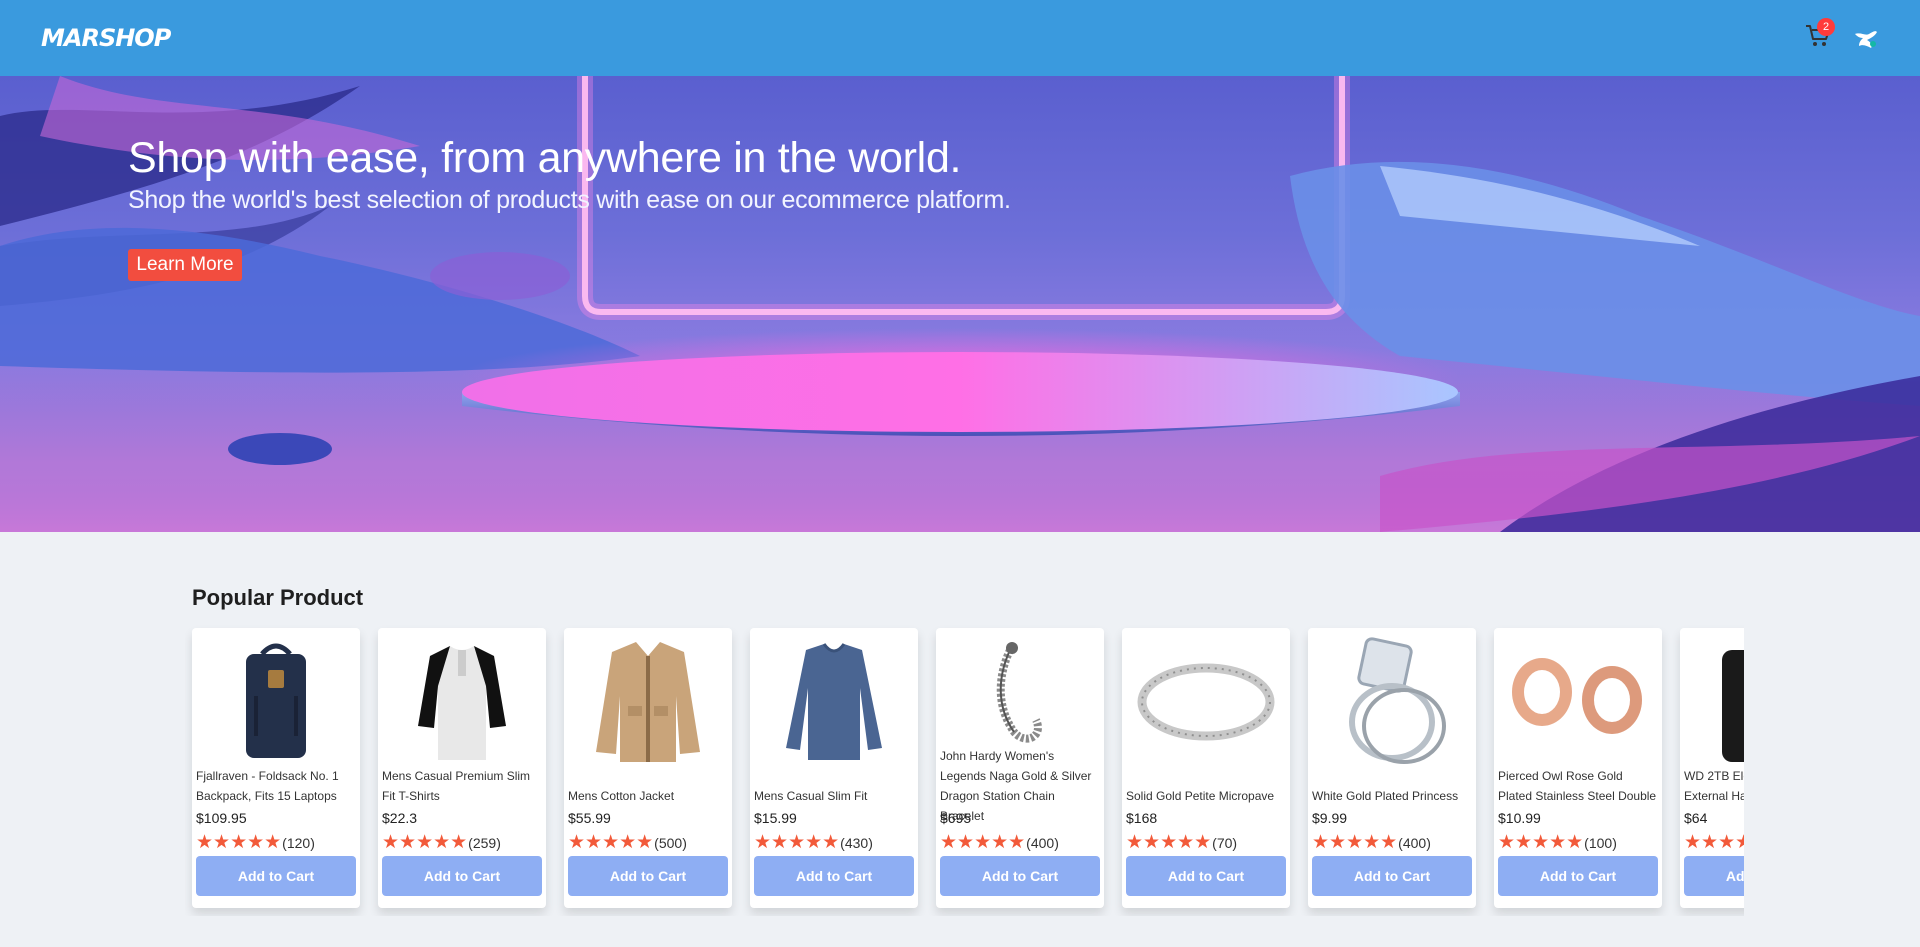 The image size is (1920, 947). I want to click on product-rating: ★★★★★ (430), so click(813, 842).